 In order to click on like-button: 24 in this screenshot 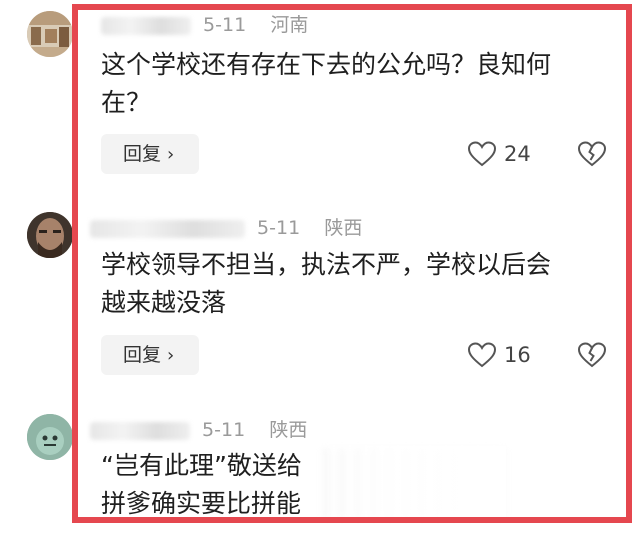, I will do `click(499, 154)`.